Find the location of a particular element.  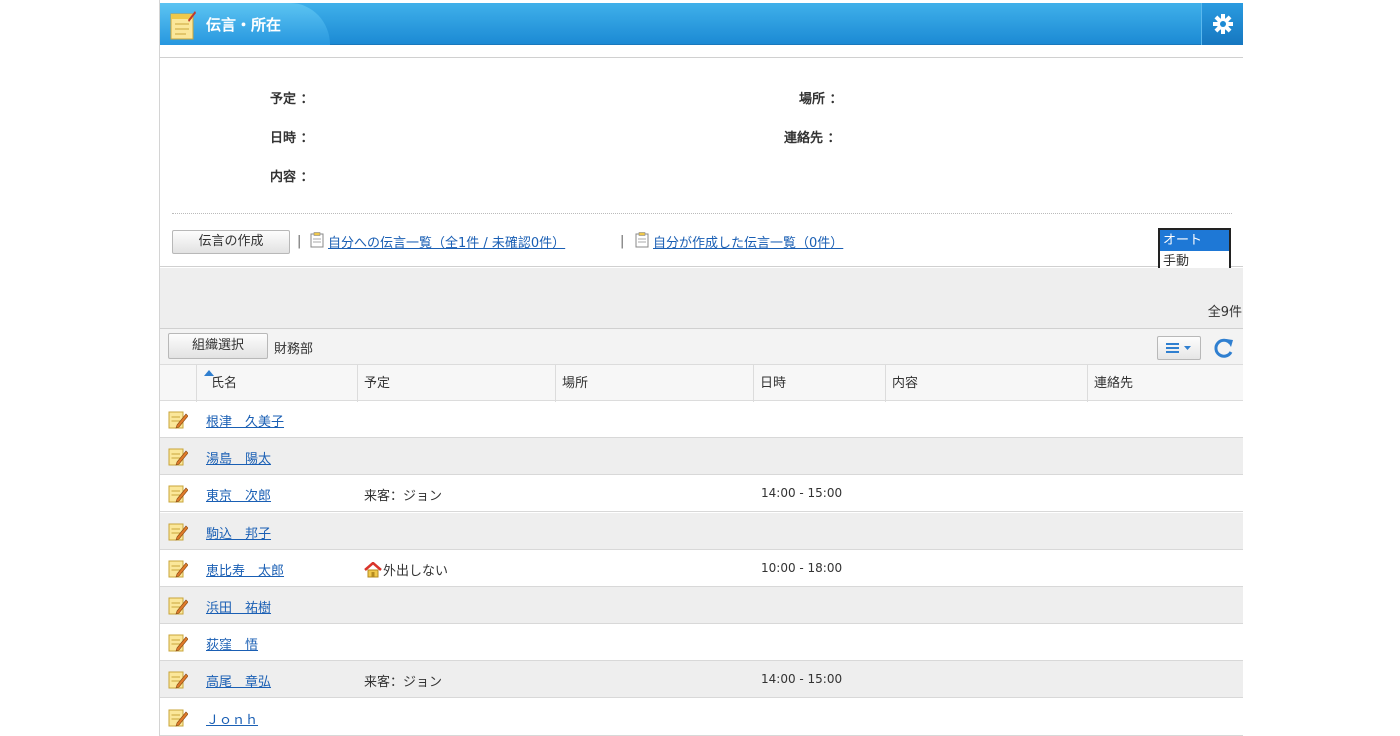

messages-to-me-link: 自分への伝言一覧（全1件 / 未確認0件） is located at coordinates (446, 241).